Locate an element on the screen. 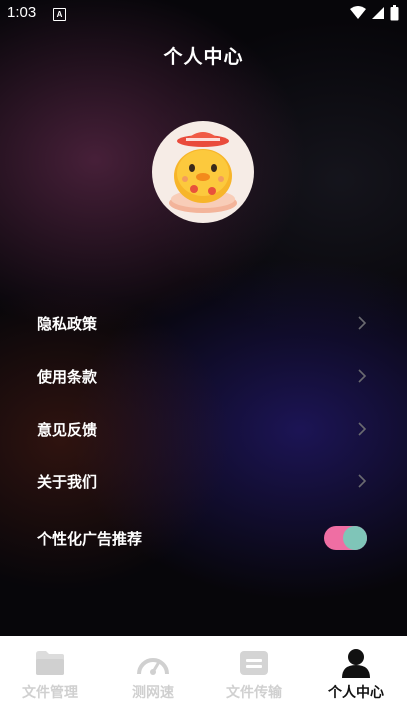  status-bar: 1:03 A is located at coordinates (203, 13).